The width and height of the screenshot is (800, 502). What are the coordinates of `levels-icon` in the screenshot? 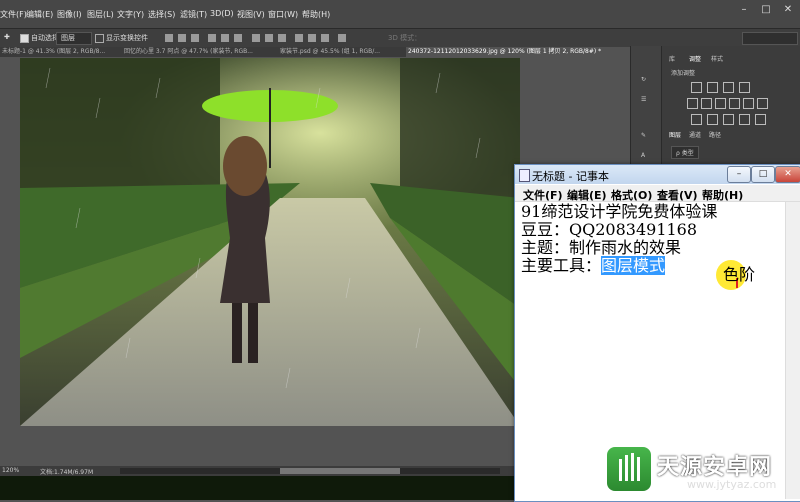 It's located at (712, 87).